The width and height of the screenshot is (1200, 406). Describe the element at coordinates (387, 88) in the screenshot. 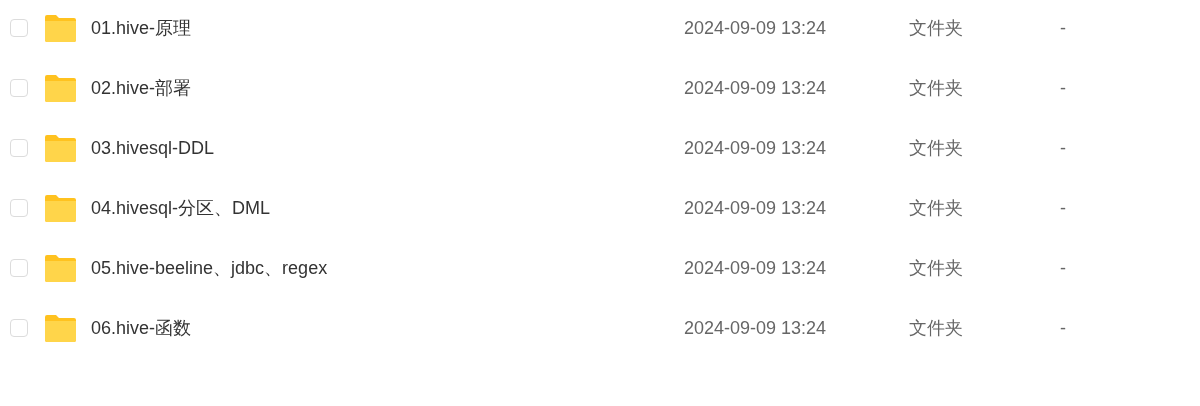

I see `file-name: 02.hive-部署` at that location.